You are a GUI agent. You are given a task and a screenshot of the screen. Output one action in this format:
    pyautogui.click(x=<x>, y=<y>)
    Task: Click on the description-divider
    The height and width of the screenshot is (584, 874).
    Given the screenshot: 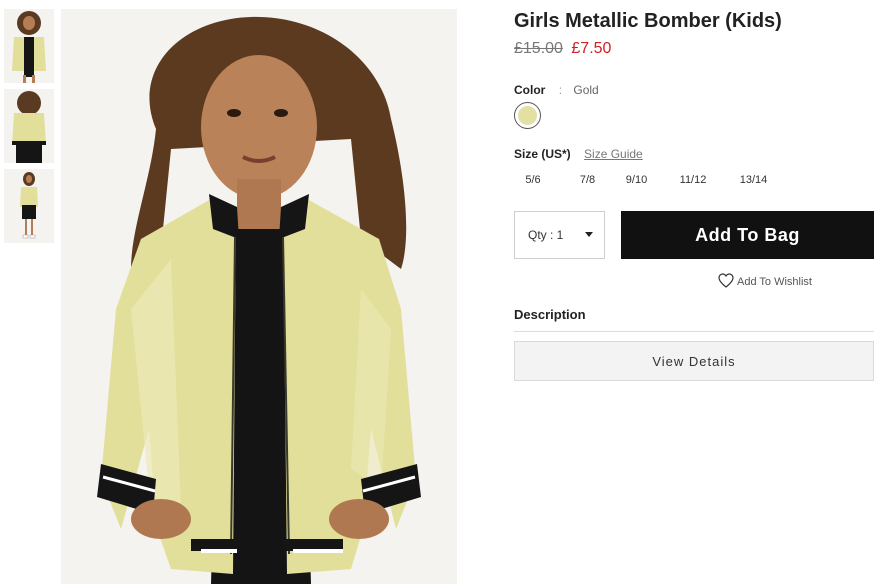 What is the action you would take?
    pyautogui.click(x=694, y=331)
    